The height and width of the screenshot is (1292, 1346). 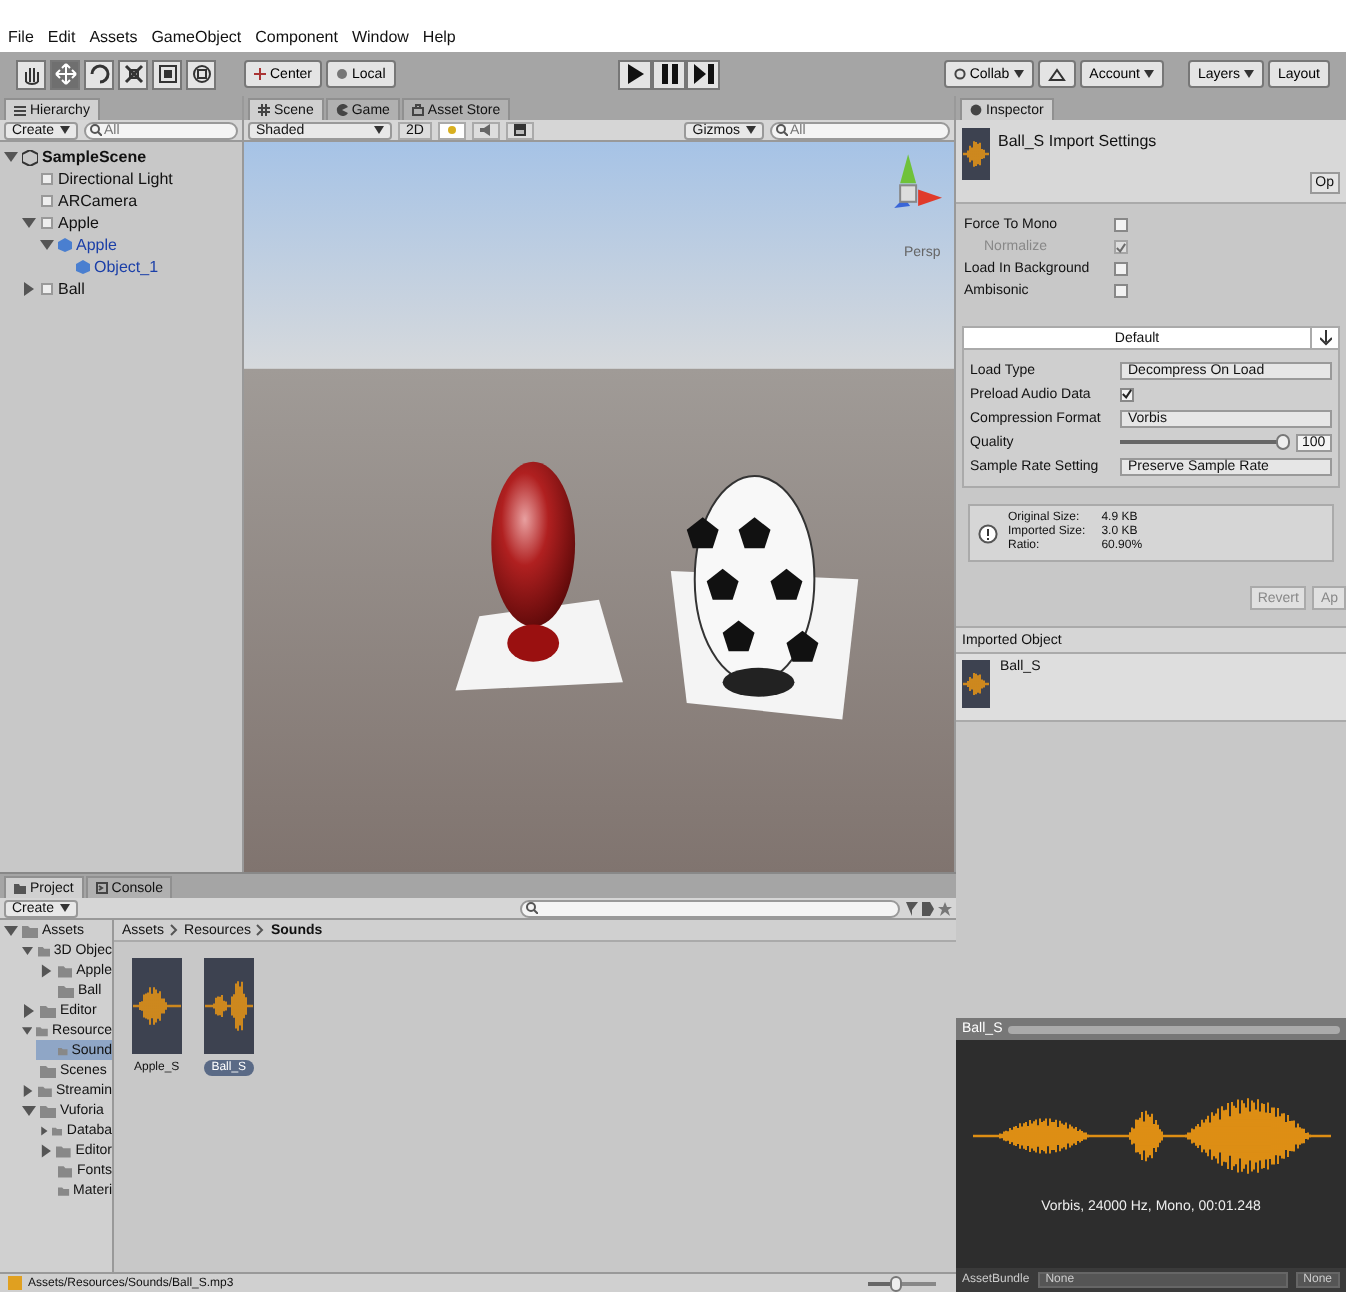 I want to click on inspector-title: Ball_S Import Settings, so click(x=1078, y=142).